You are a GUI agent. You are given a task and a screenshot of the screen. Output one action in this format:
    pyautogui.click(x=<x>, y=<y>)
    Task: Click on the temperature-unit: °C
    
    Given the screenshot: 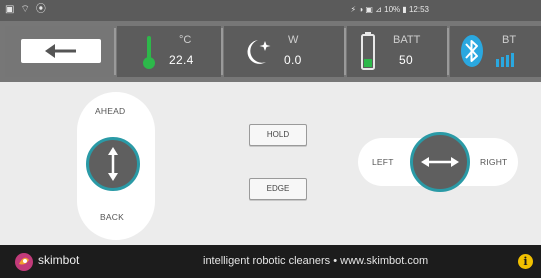 What is the action you would take?
    pyautogui.click(x=185, y=40)
    